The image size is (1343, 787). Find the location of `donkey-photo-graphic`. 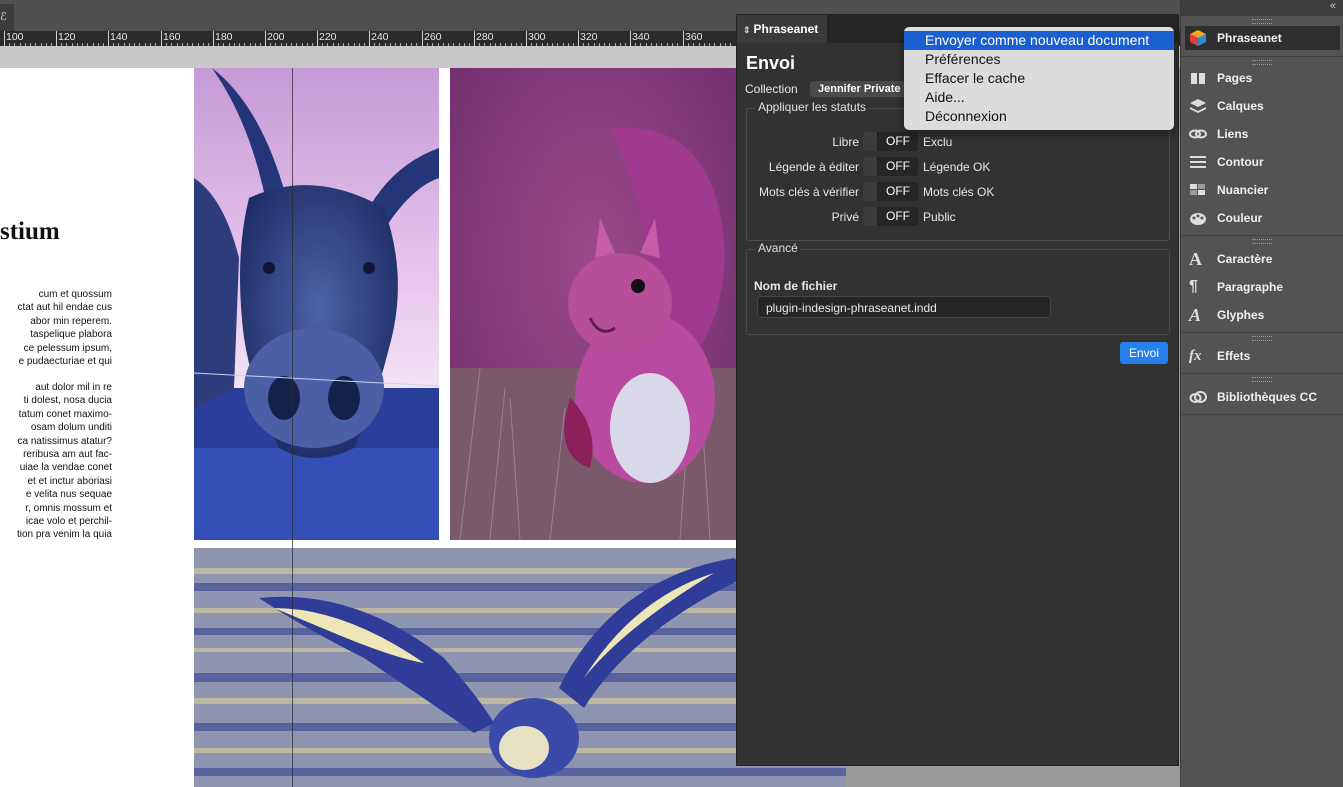

donkey-photo-graphic is located at coordinates (316, 304).